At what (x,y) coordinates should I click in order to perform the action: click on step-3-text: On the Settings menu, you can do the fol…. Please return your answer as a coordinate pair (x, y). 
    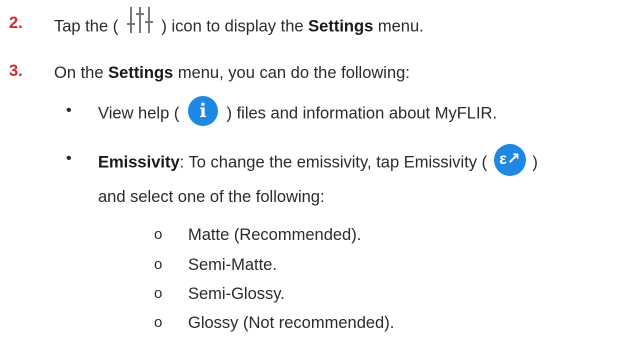
    Looking at the image, I should click on (232, 73).